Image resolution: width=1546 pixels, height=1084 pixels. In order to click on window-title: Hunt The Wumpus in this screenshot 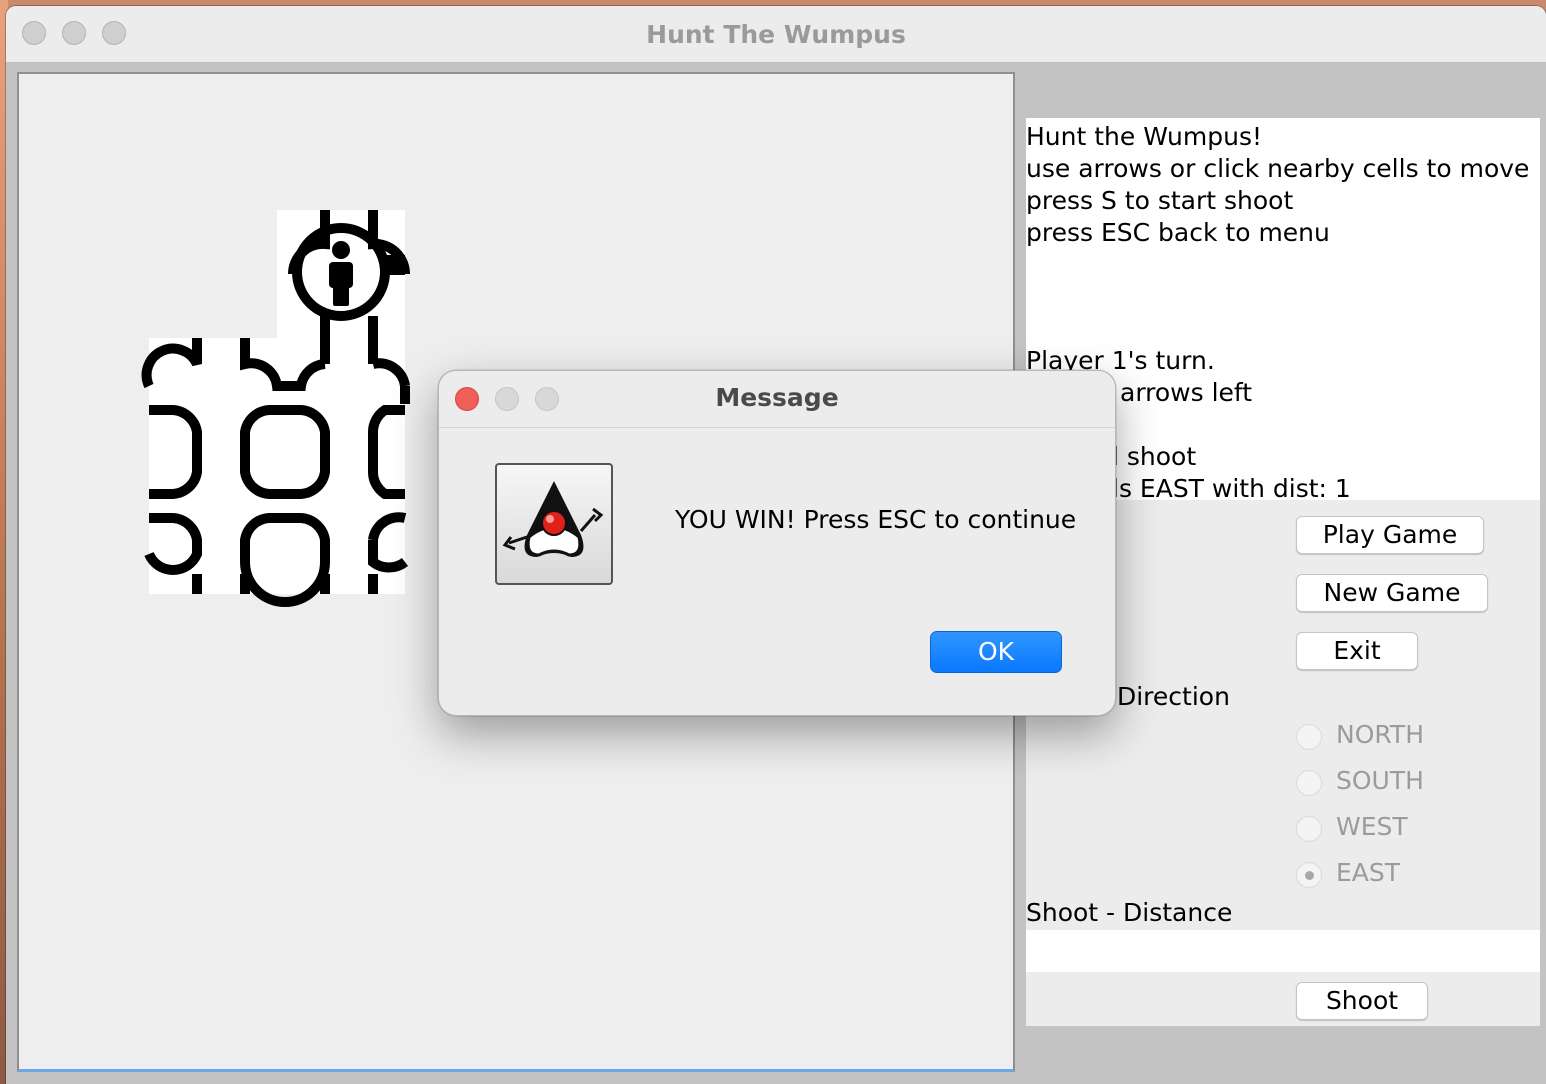, I will do `click(776, 34)`.